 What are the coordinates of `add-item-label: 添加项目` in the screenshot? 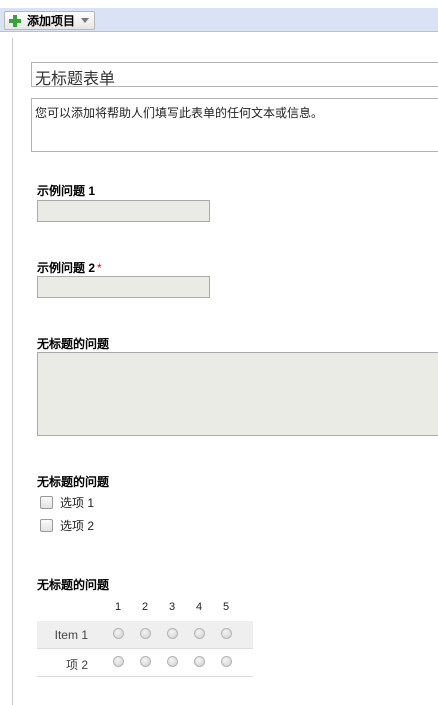 It's located at (51, 21).